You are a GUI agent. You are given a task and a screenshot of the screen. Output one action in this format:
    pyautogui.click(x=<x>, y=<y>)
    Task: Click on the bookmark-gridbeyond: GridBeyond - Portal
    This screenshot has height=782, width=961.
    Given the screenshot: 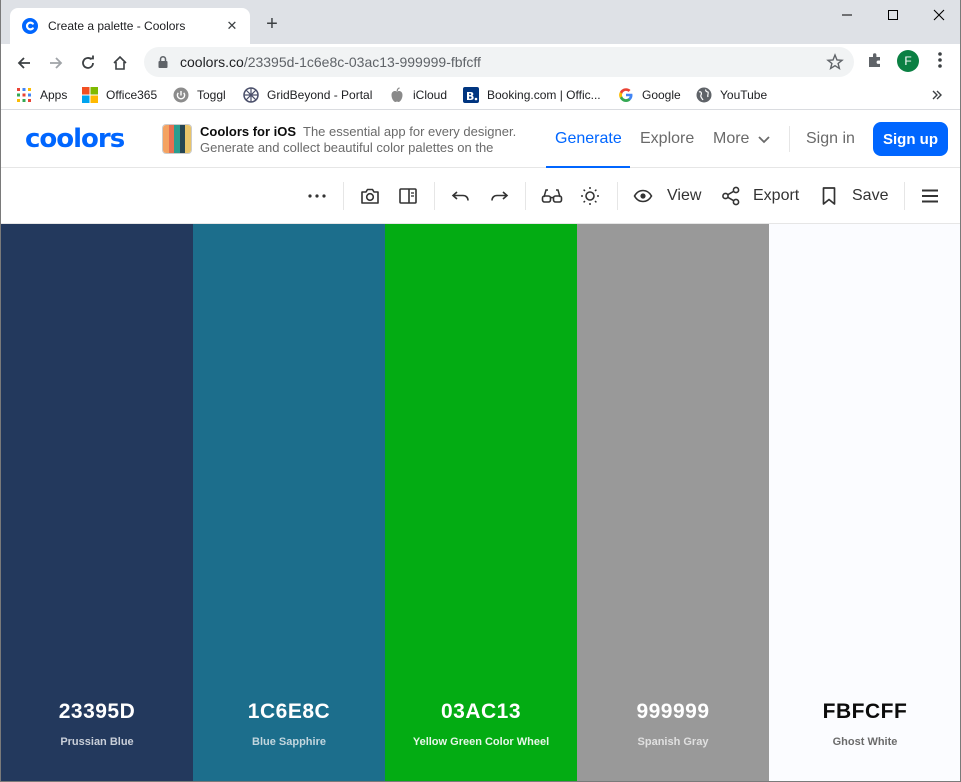 What is the action you would take?
    pyautogui.click(x=307, y=95)
    